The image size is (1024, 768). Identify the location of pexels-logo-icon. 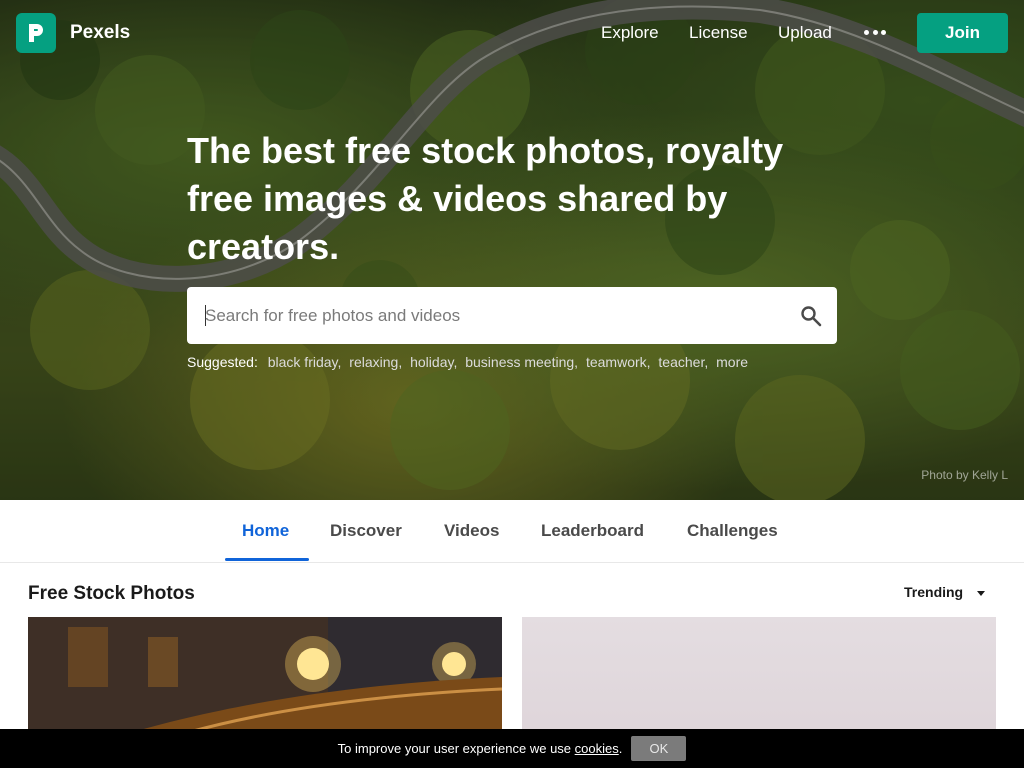
(36, 33).